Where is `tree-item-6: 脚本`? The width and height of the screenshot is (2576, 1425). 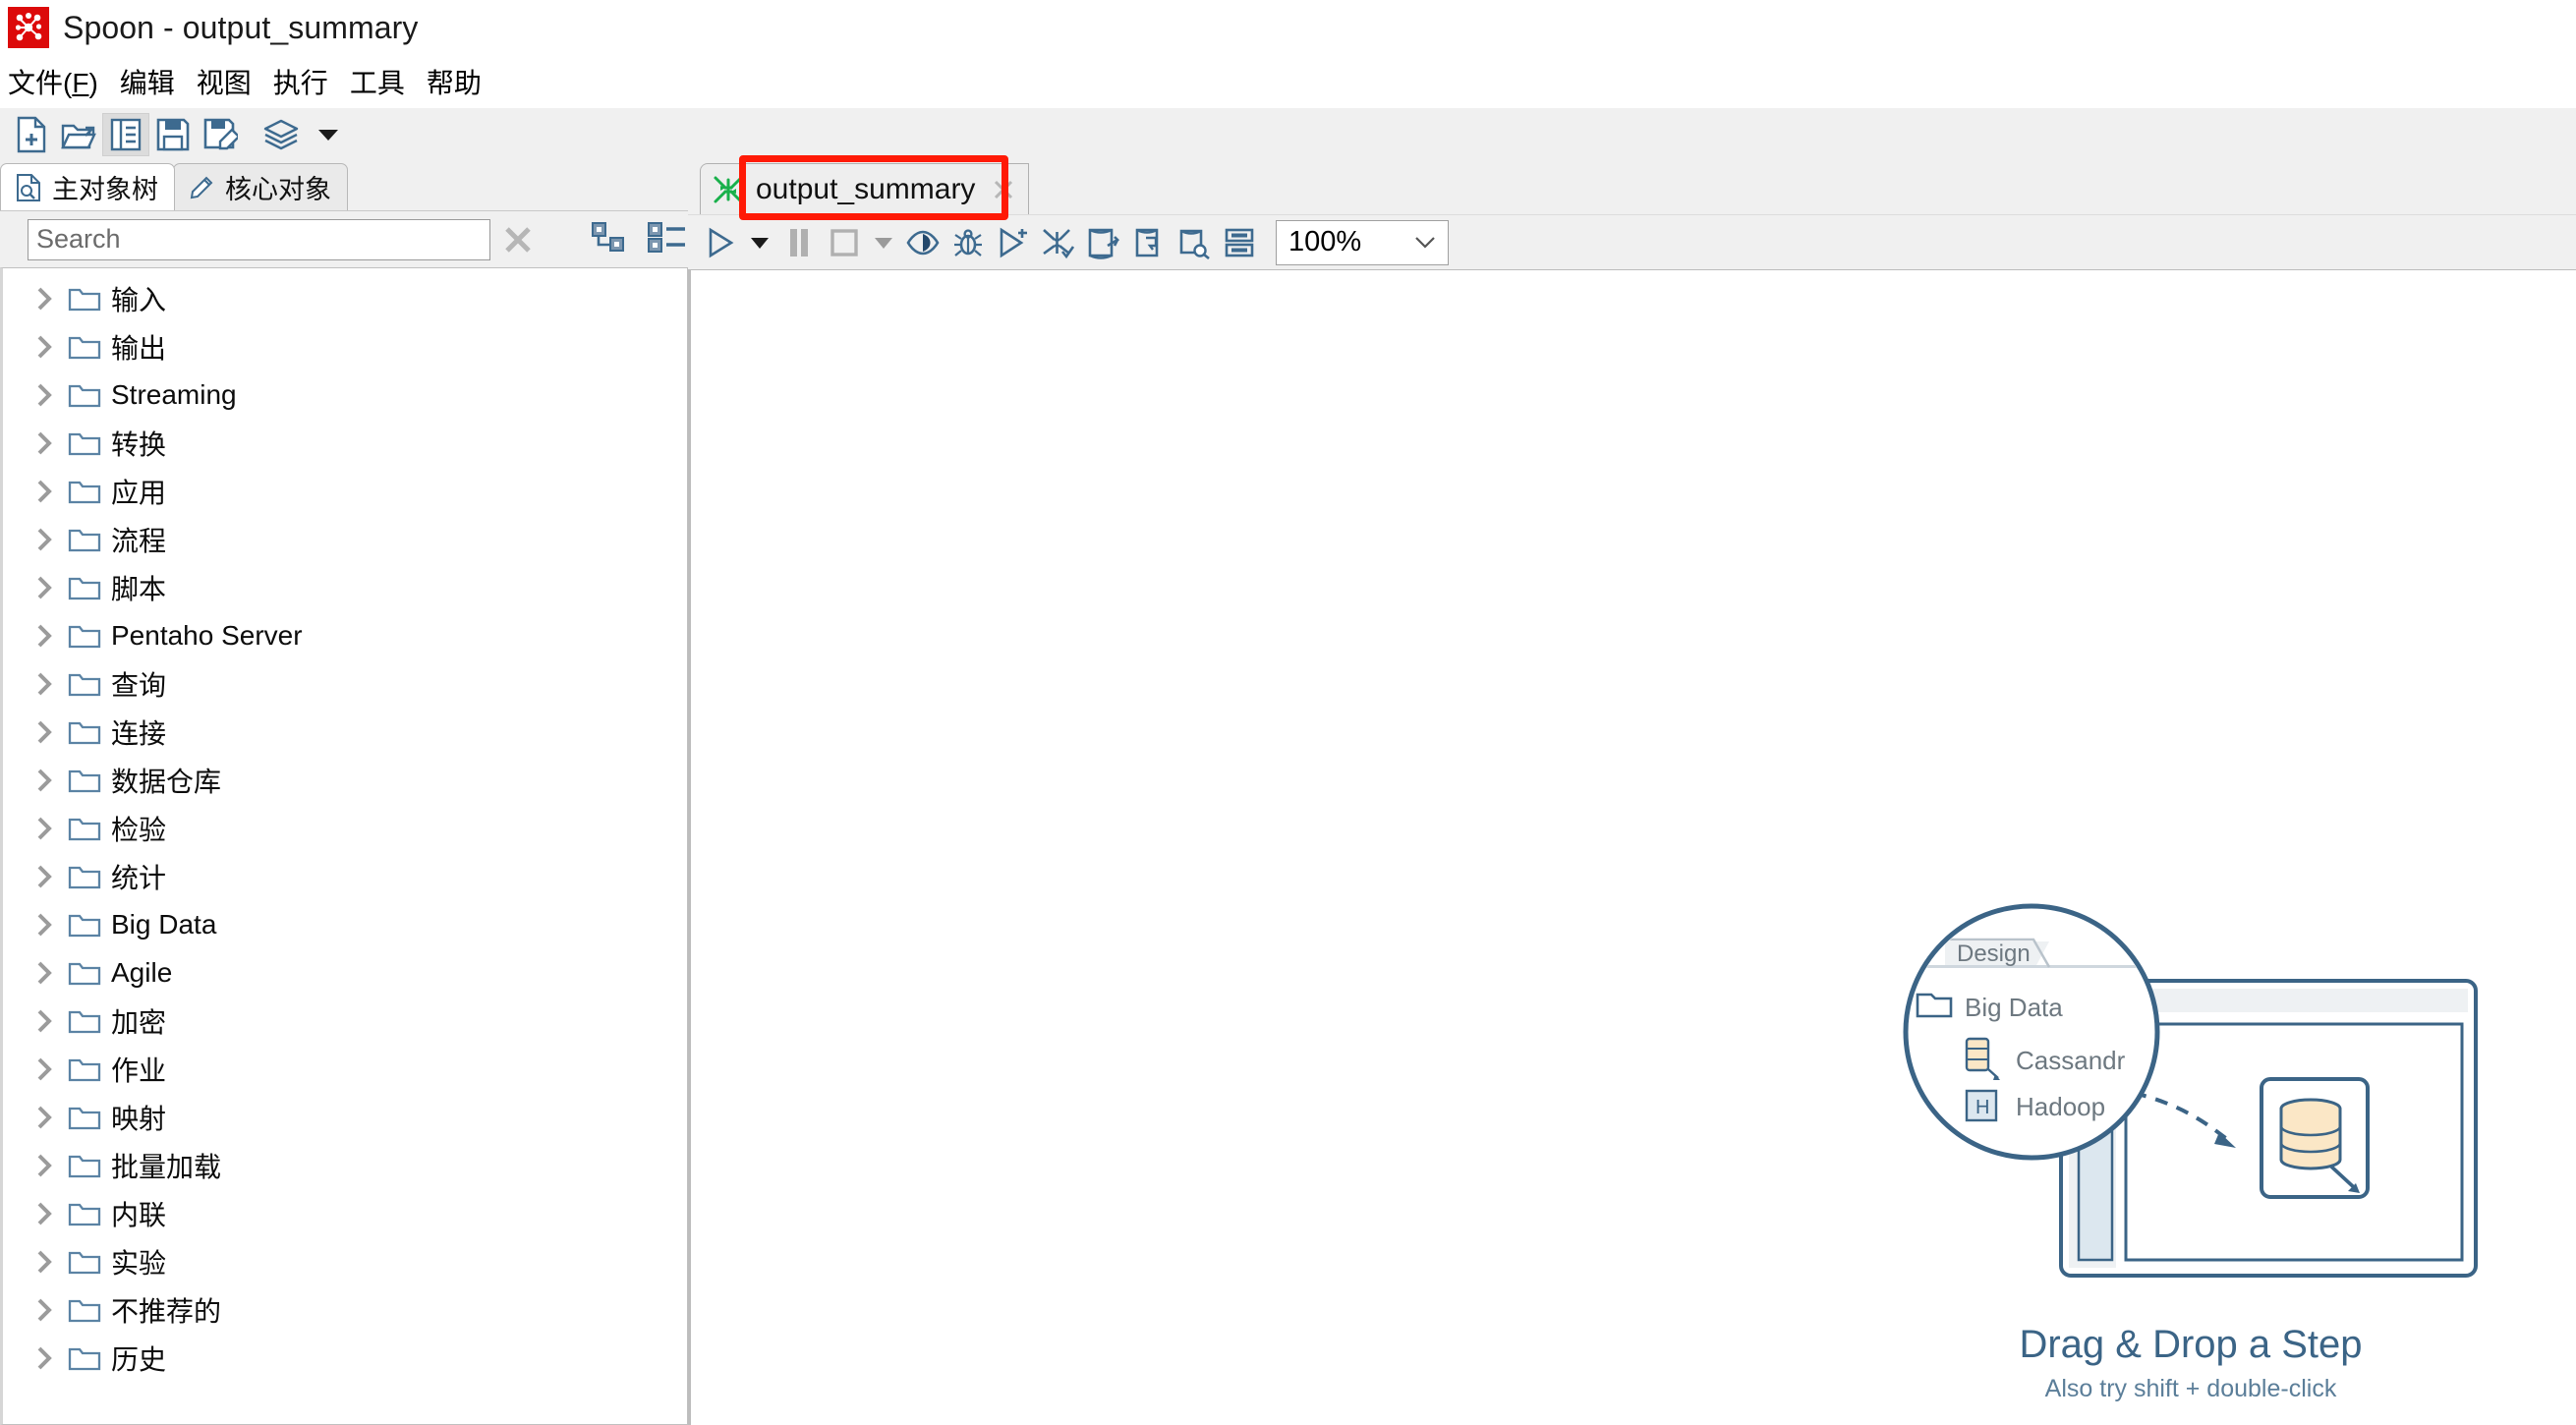
tree-item-6: 脚本 is located at coordinates (345, 587).